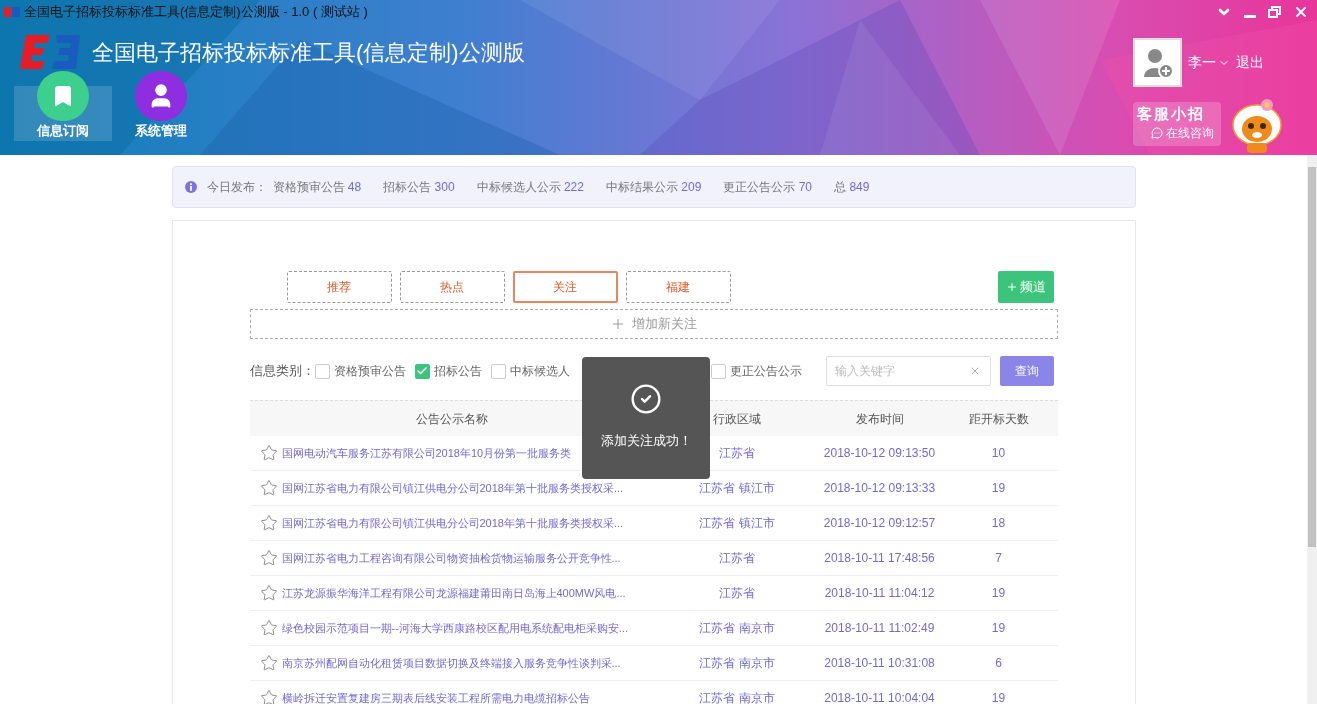 The image size is (1317, 704). What do you see at coordinates (360, 371) in the screenshot?
I see `category-checkbox: 资格预审公告` at bounding box center [360, 371].